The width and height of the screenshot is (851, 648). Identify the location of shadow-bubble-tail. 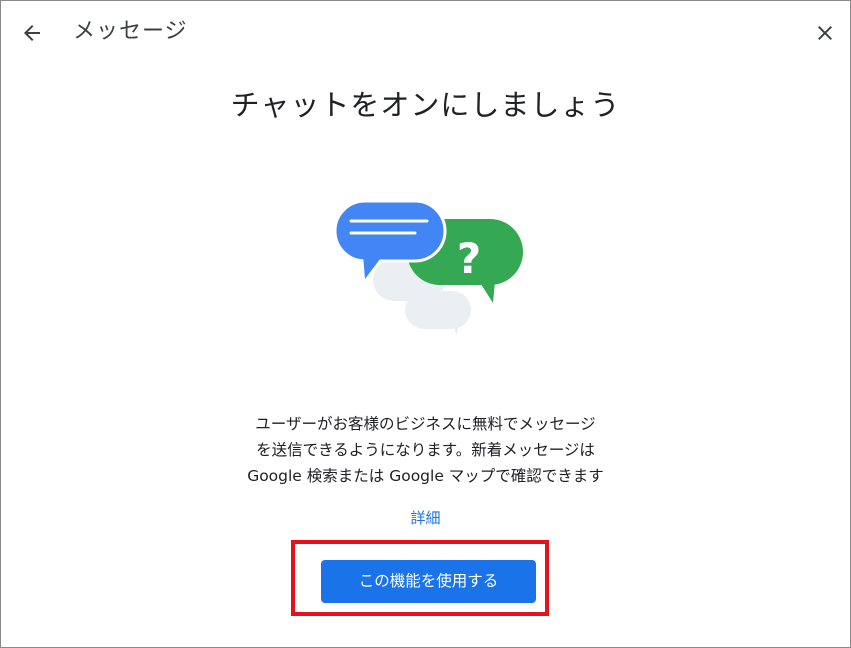
(455, 329).